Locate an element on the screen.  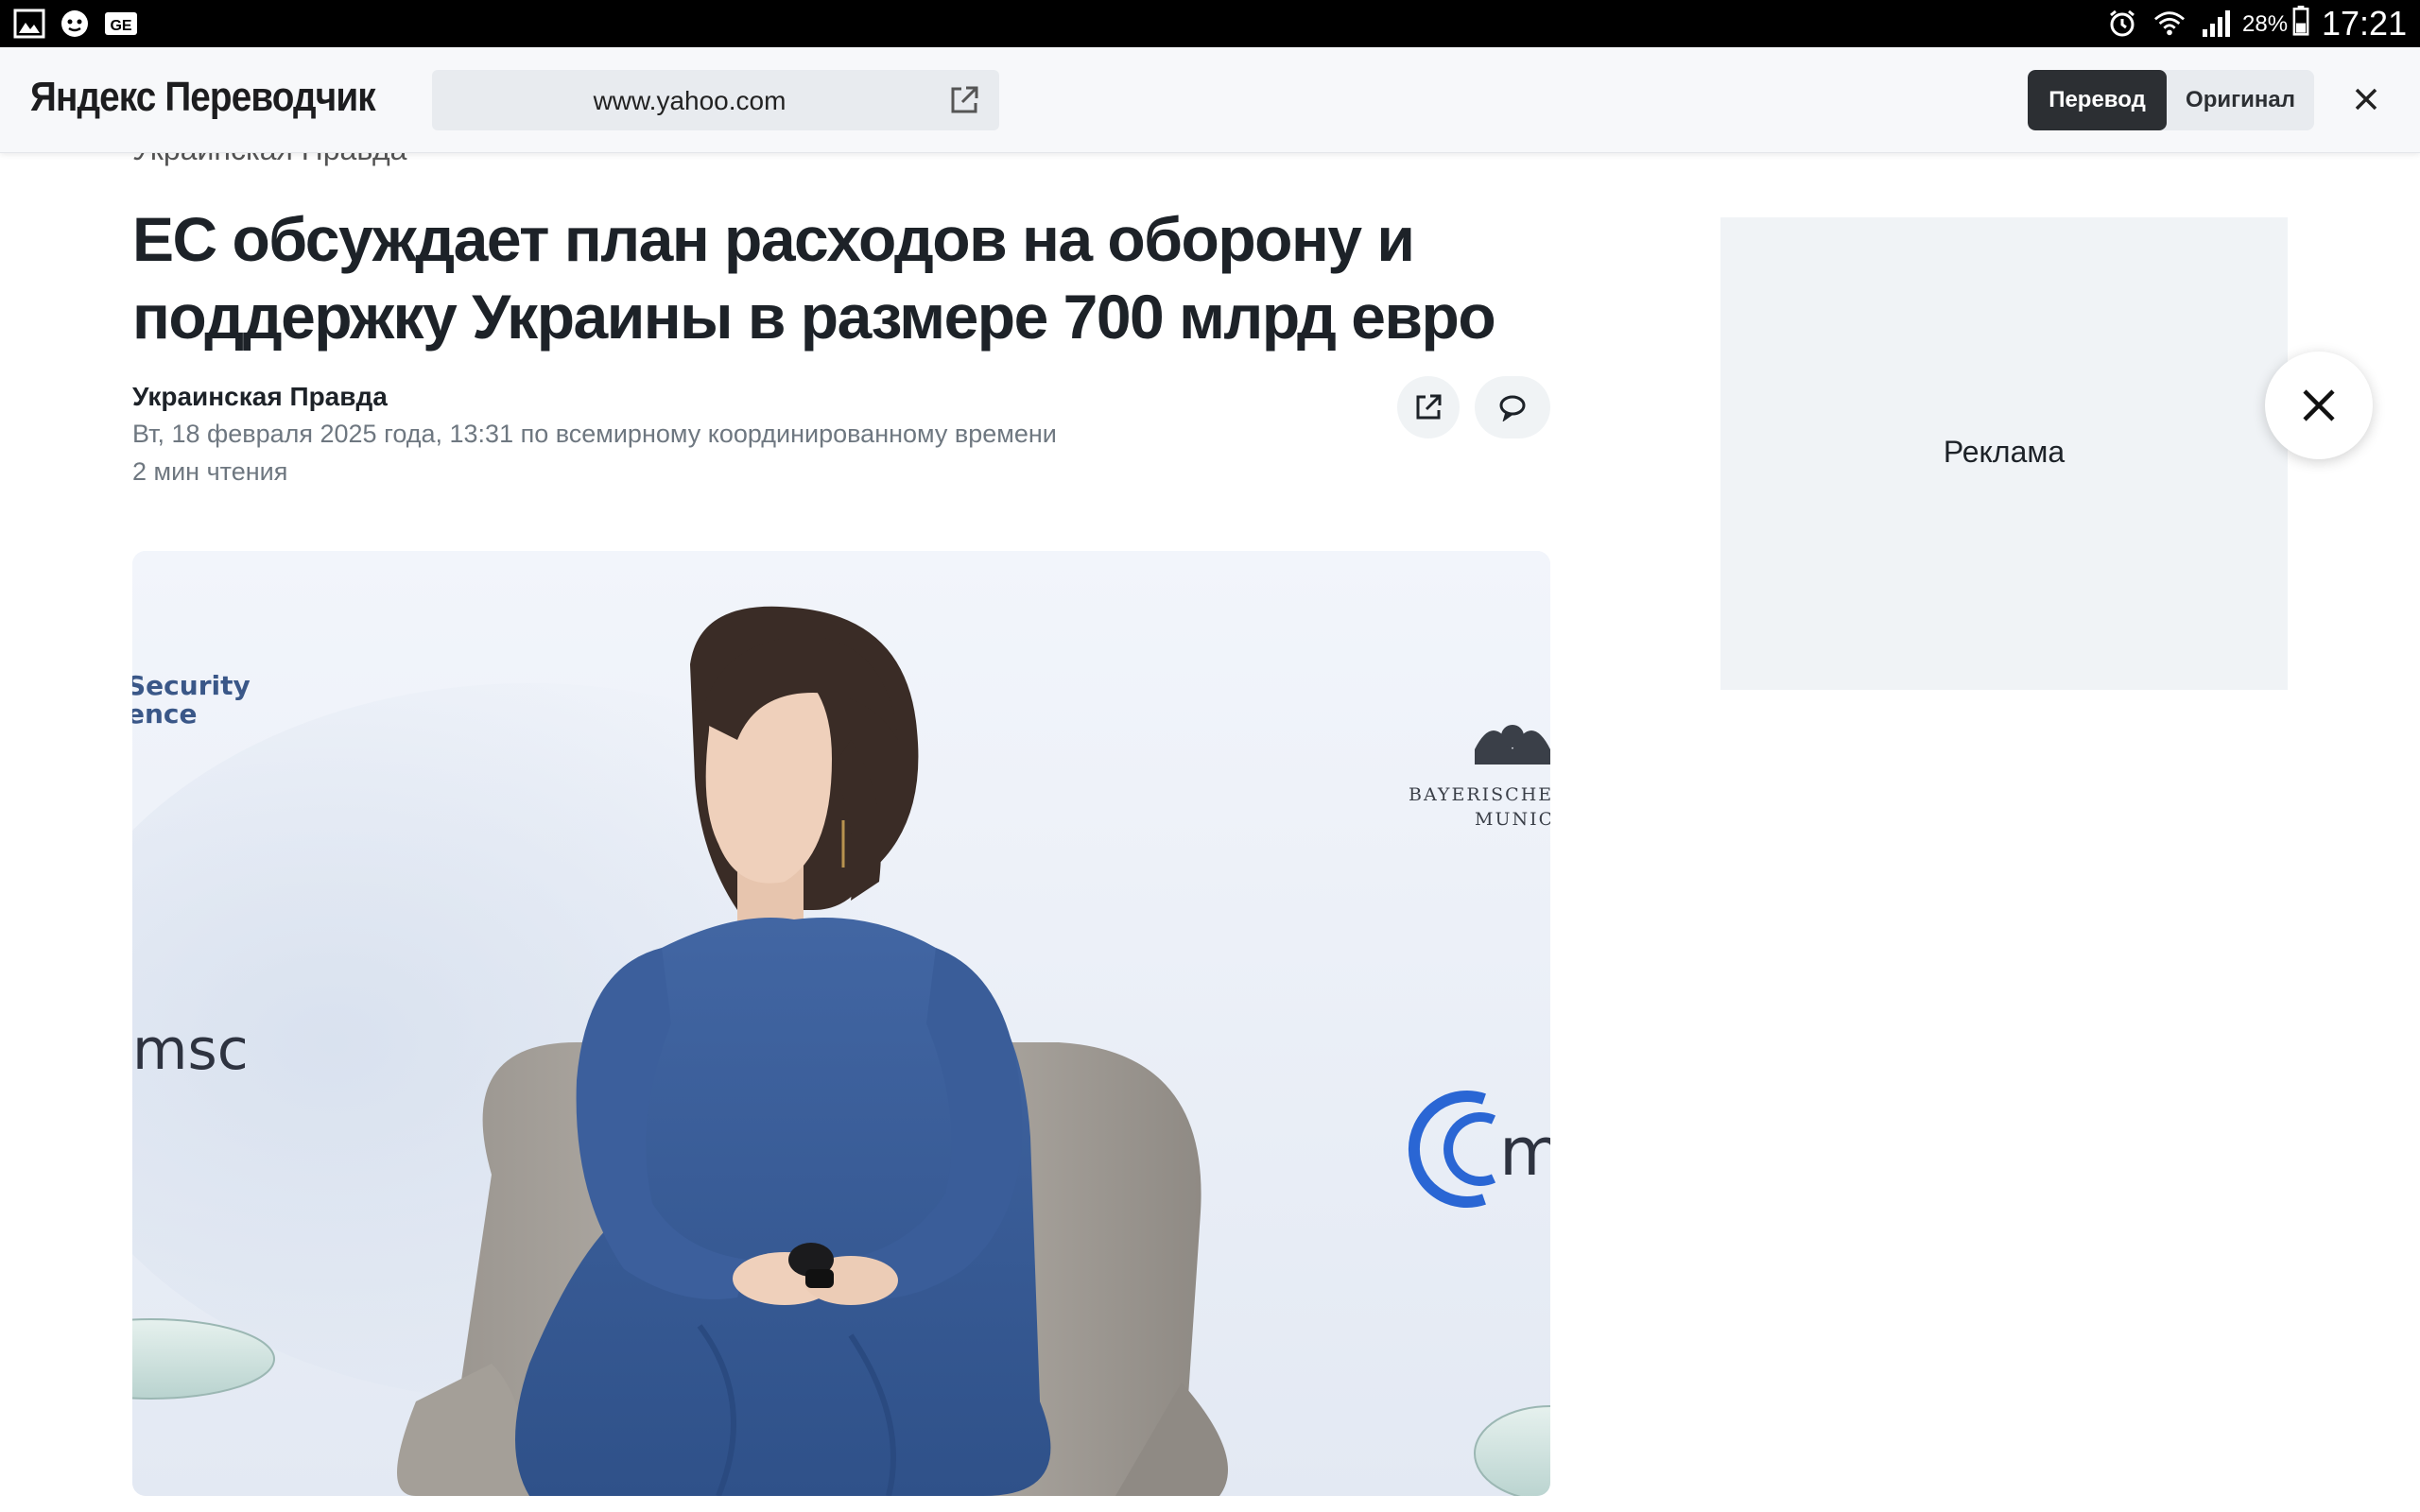
backdrop-text-ence: ence is located at coordinates (165, 714).